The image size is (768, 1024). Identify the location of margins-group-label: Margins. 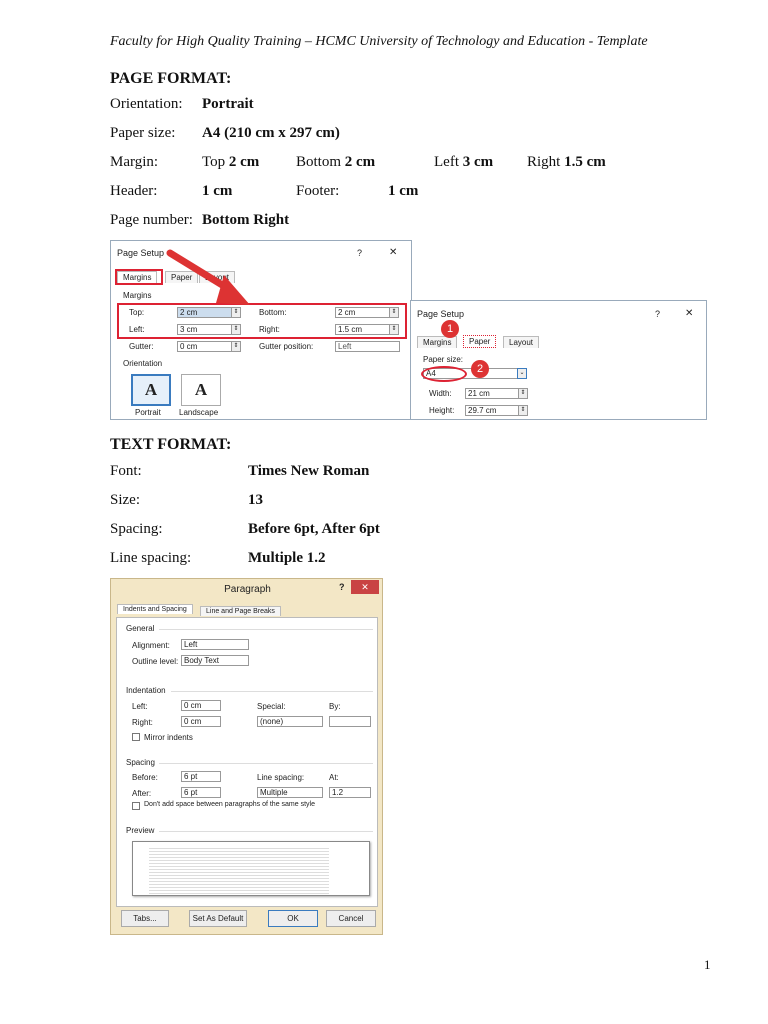
(137, 295).